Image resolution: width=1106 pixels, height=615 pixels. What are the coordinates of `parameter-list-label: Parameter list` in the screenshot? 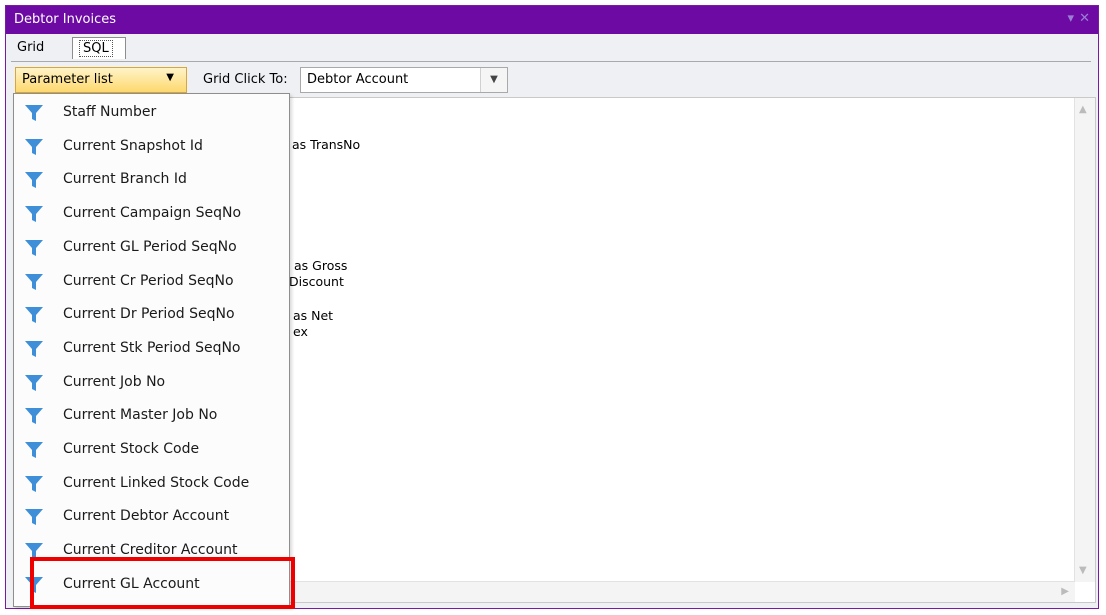 It's located at (67, 79).